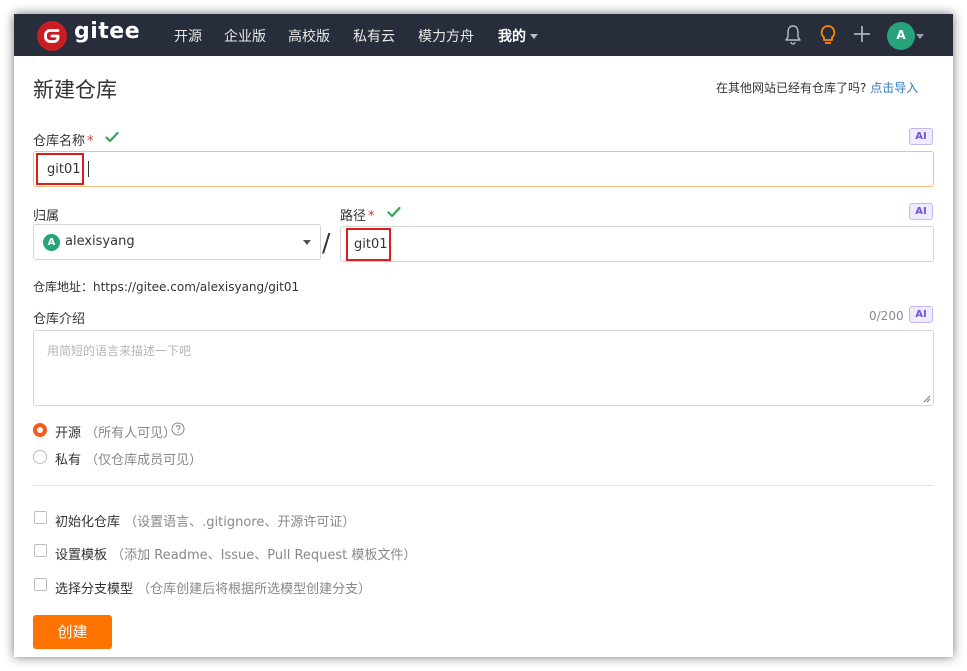  Describe the element at coordinates (894, 88) in the screenshot. I see `import-link: 点击导入` at that location.